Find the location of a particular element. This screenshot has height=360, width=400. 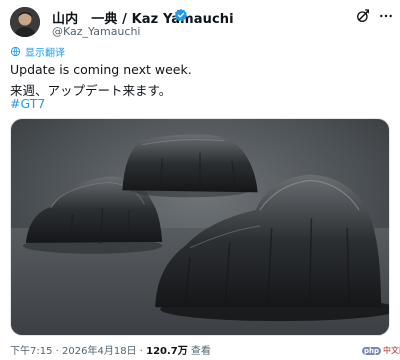

tweet-time: 下午7:15 is located at coordinates (31, 351).